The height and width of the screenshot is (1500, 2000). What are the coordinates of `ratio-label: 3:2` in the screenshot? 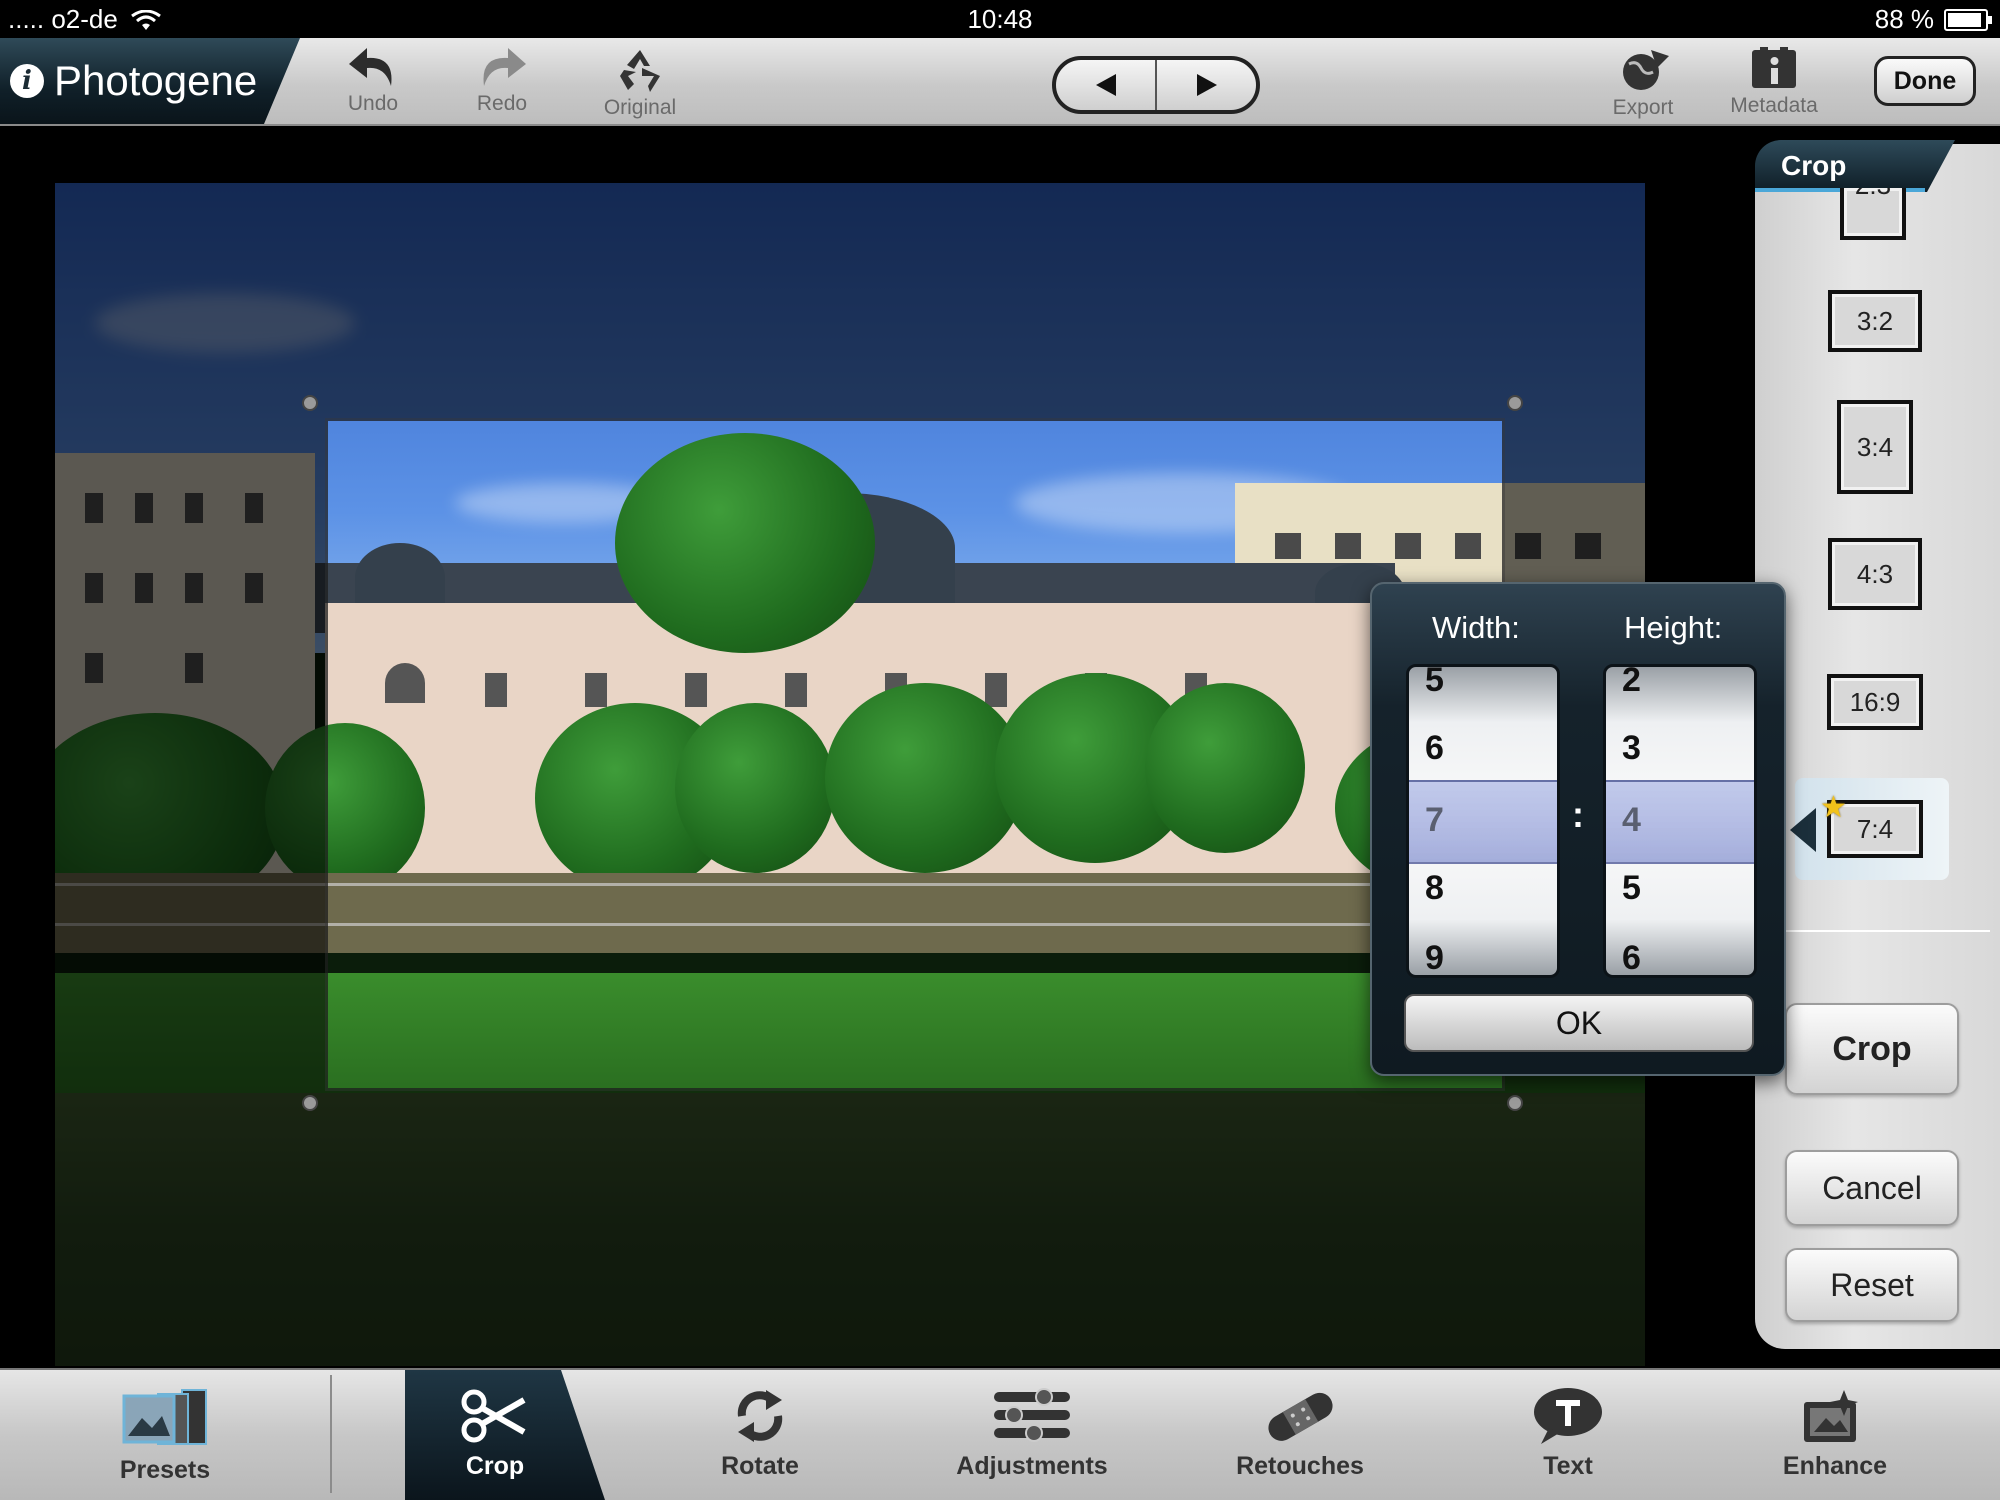 It's located at (1875, 320).